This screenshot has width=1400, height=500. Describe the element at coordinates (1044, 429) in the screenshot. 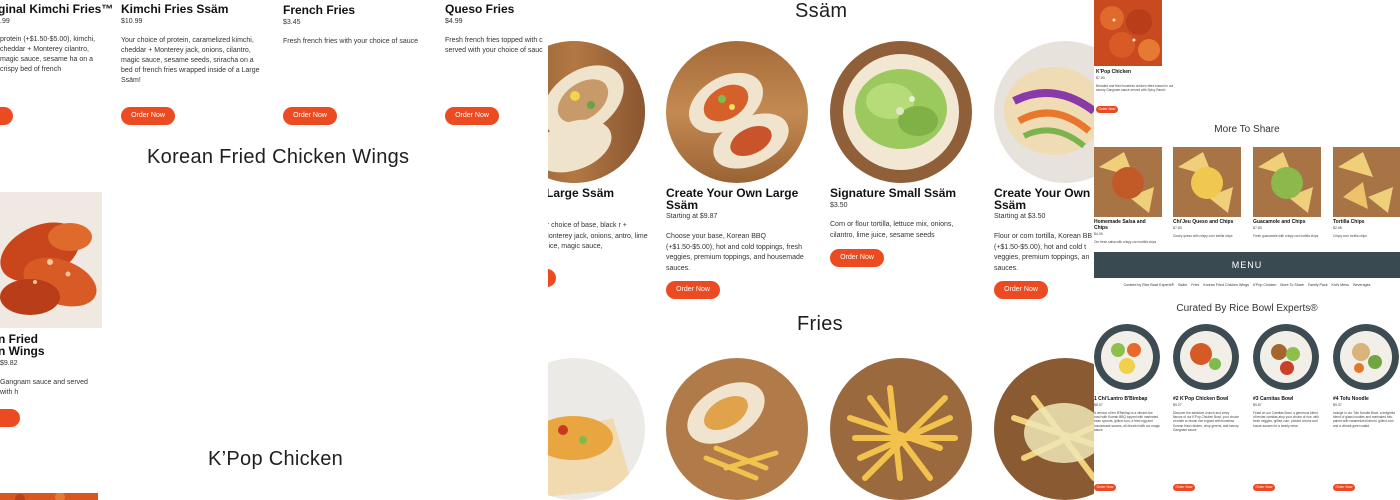

I see `queso-fries-photo` at that location.